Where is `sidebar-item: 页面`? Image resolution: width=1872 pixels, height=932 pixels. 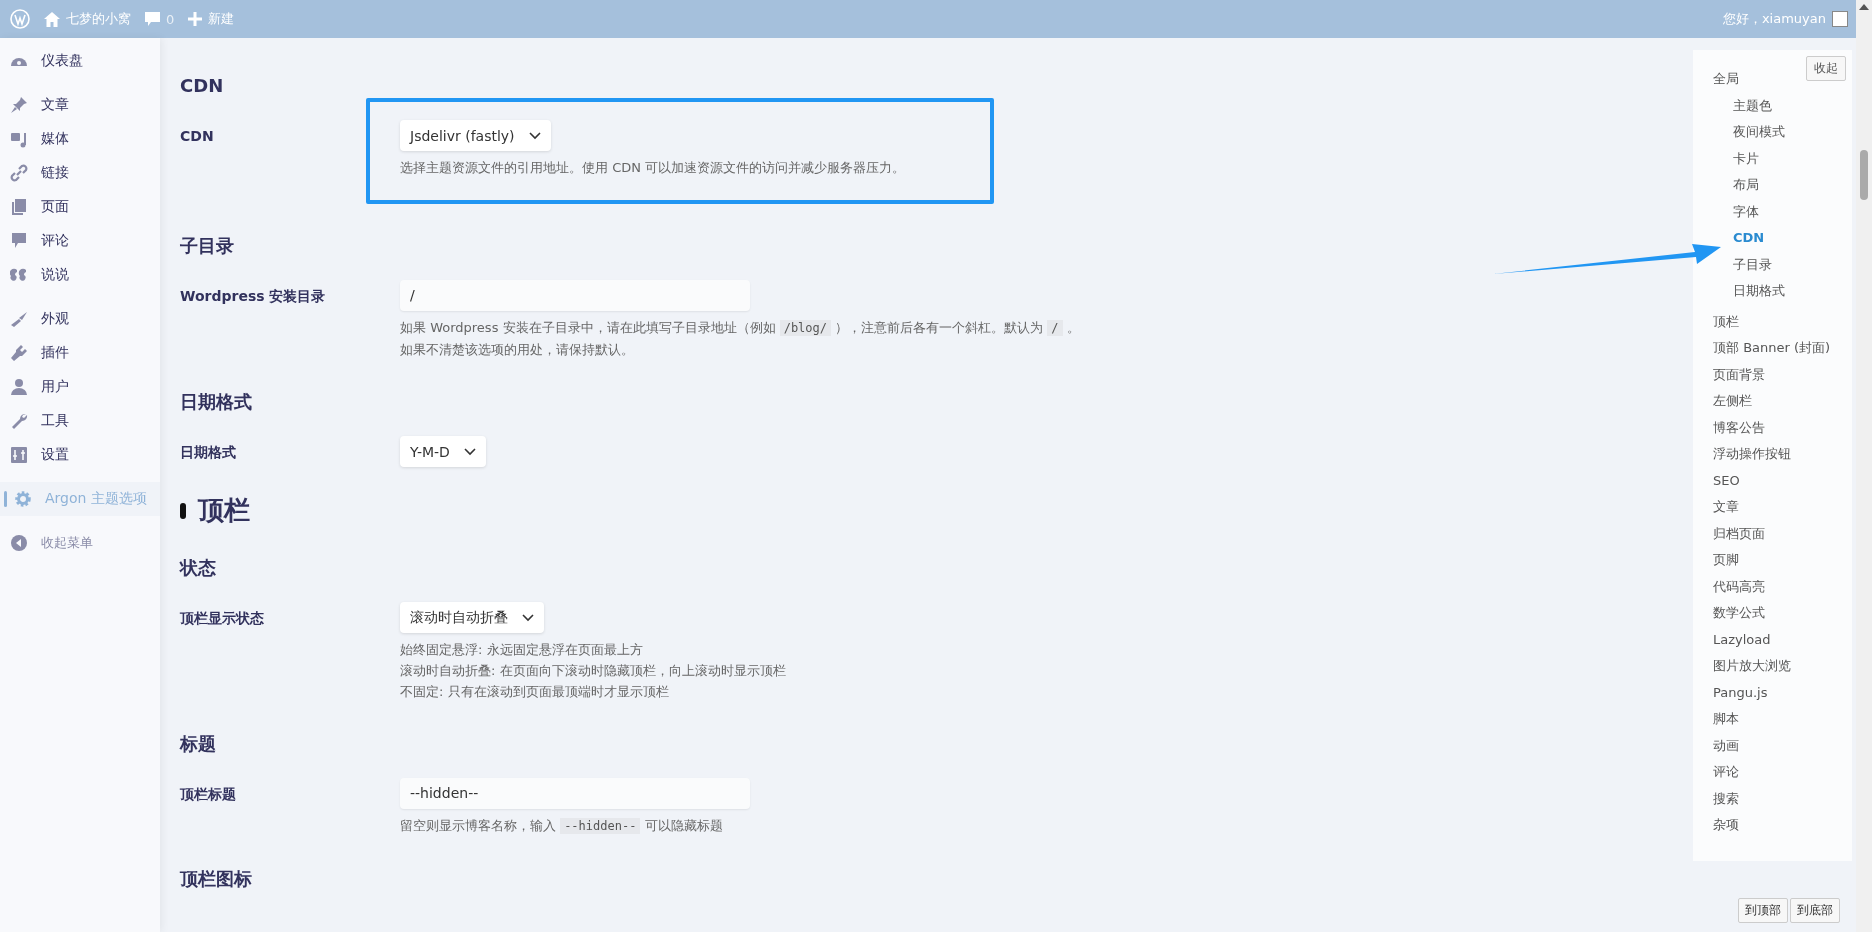
sidebar-item: 页面 is located at coordinates (80, 207).